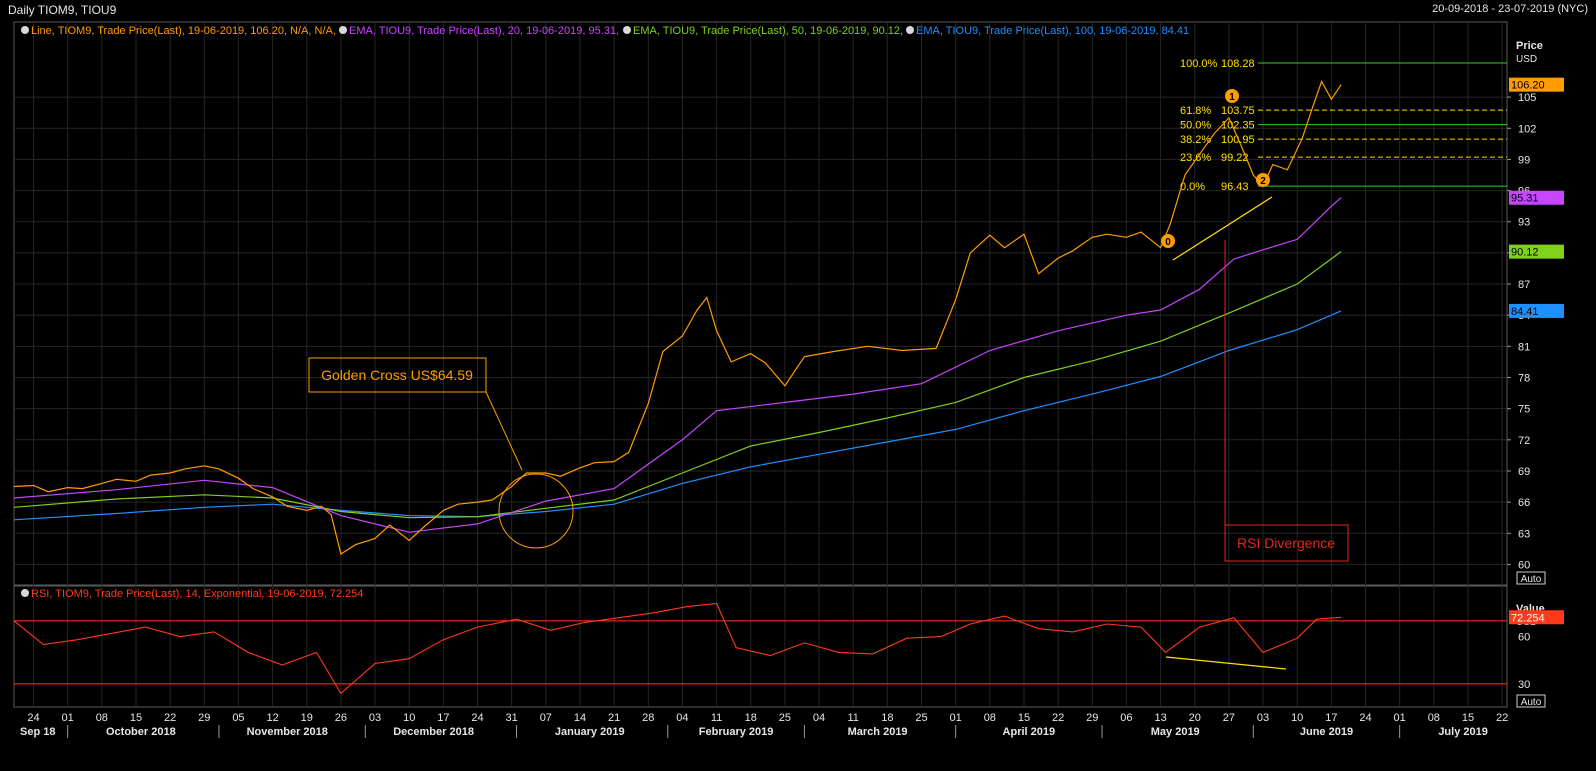 The width and height of the screenshot is (1596, 771). I want to click on month-label: May 2019, so click(1175, 732).